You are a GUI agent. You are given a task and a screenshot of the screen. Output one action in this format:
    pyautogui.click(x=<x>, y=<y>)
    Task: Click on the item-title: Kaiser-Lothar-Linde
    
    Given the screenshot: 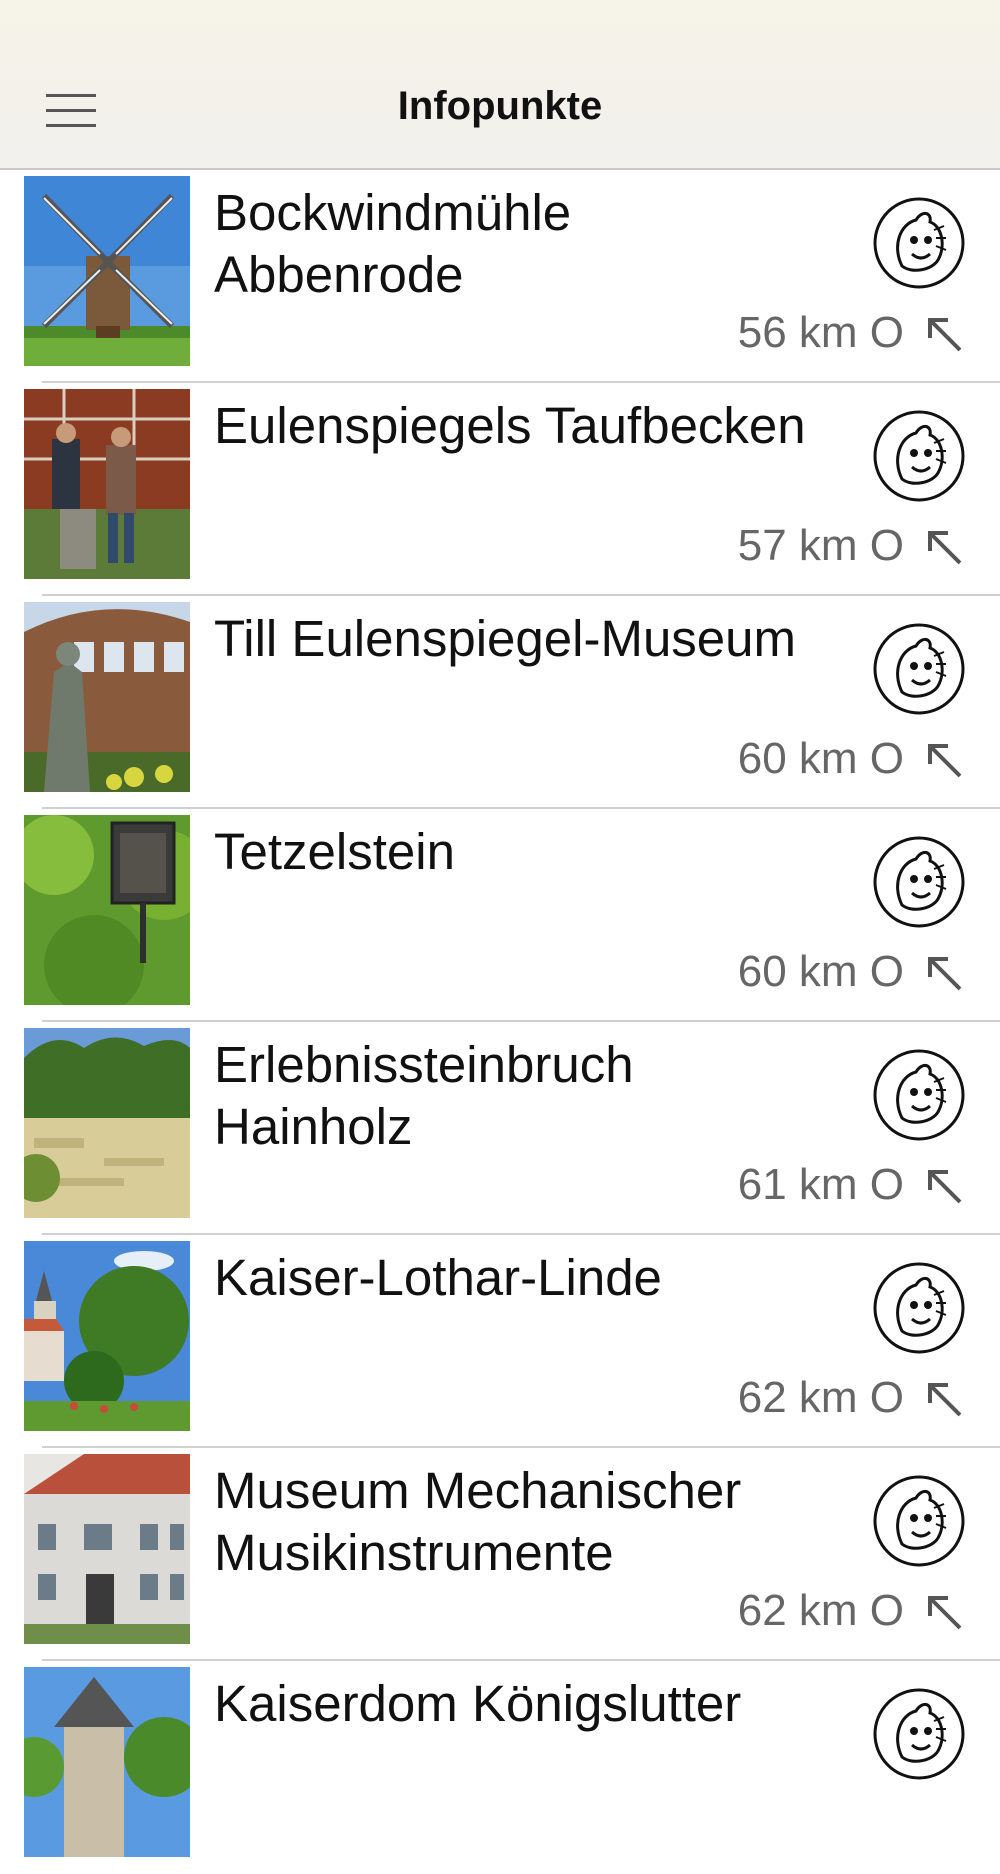 What is the action you would take?
    pyautogui.click(x=438, y=1277)
    